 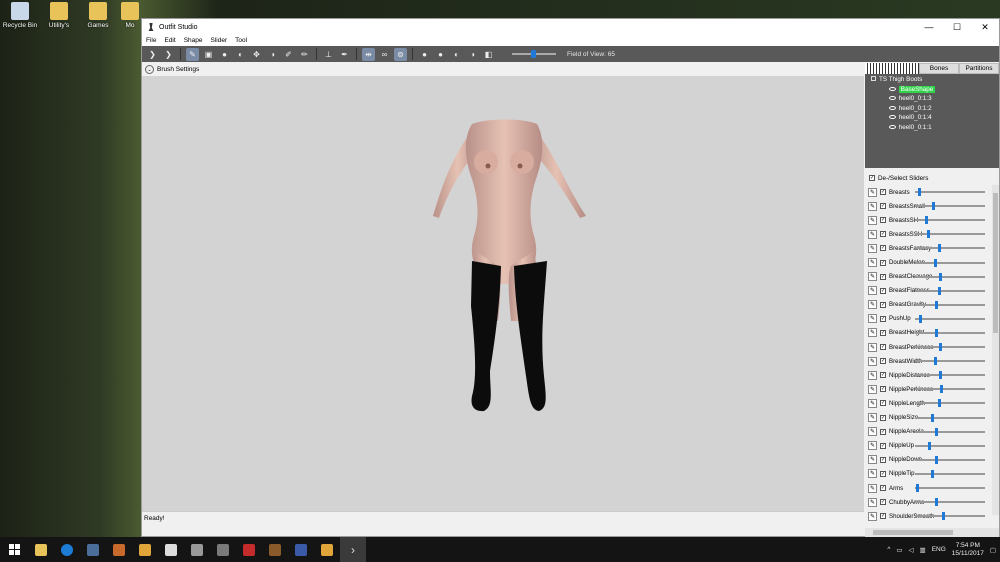 What do you see at coordinates (353, 549) in the screenshot?
I see `taskbar-outfit-studio: ›` at bounding box center [353, 549].